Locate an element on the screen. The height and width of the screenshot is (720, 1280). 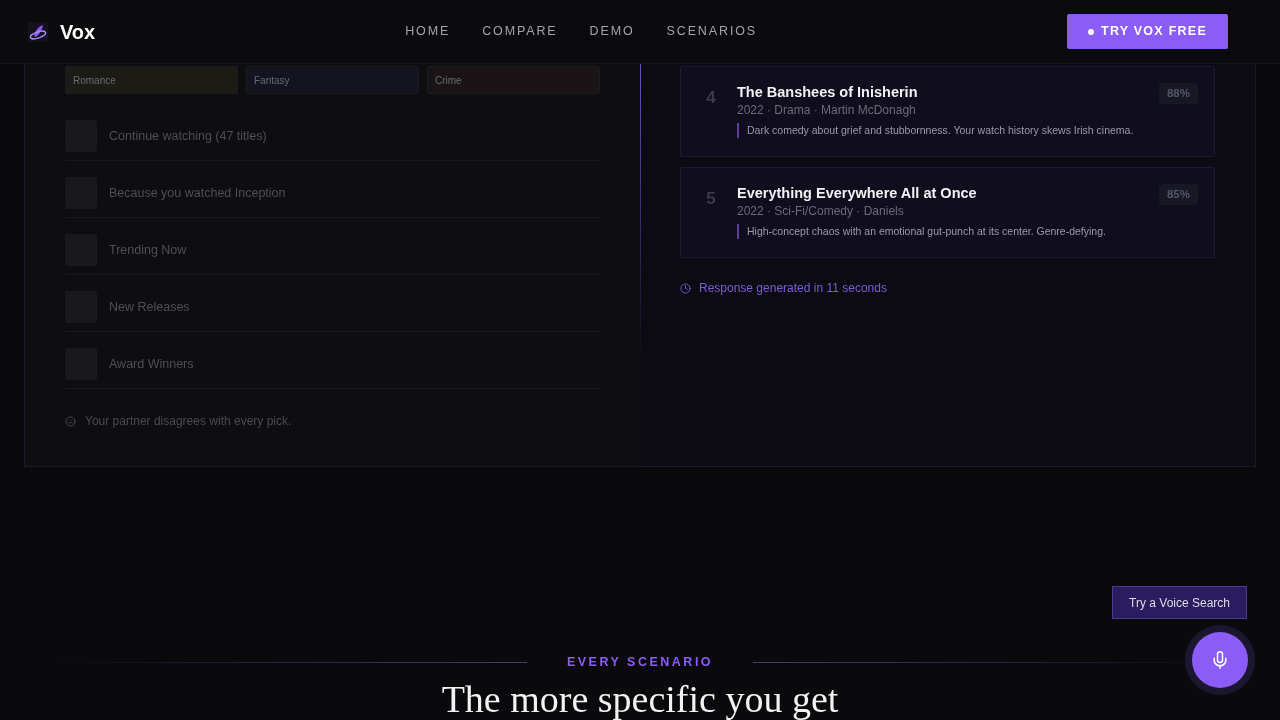
genre-tile: Crime is located at coordinates (513, 80).